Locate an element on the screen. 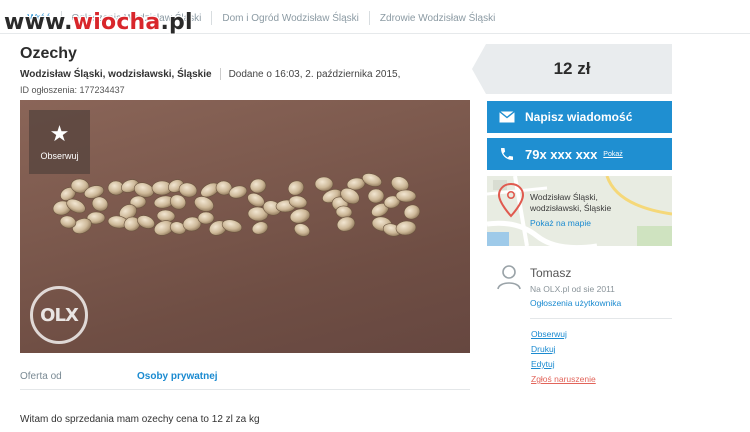  send-message-button: Napisz wiadomość is located at coordinates (579, 117).